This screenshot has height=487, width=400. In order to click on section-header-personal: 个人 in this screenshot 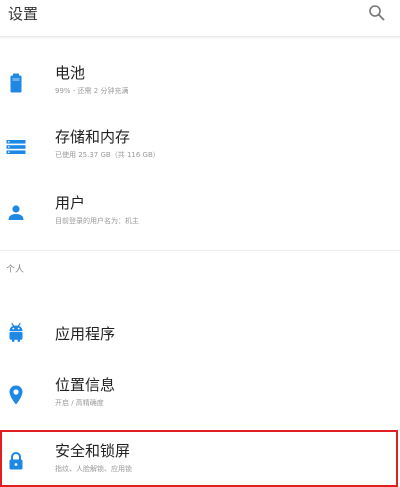, I will do `click(15, 270)`.